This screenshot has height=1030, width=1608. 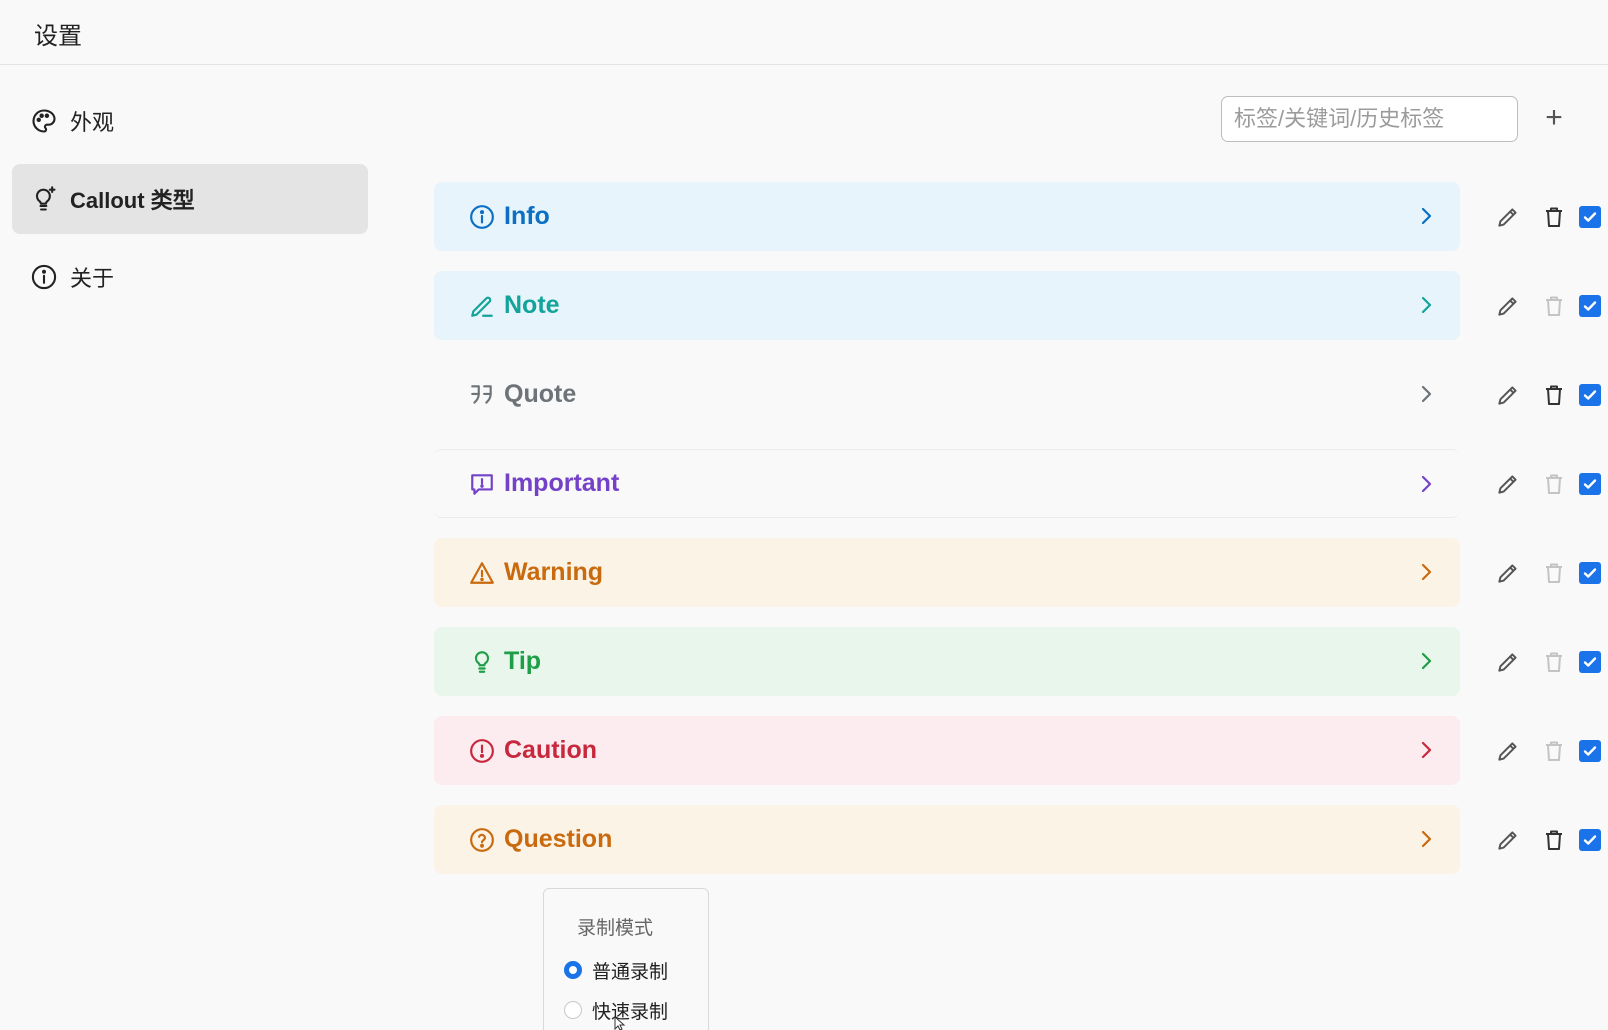 I want to click on callout-item-note: Note, so click(x=947, y=305).